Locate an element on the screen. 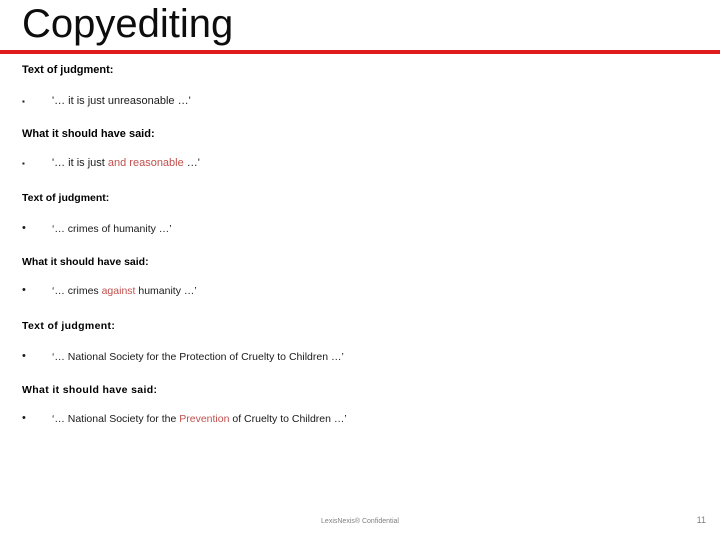 The width and height of the screenshot is (720, 540). correction-quote-highlight: against is located at coordinates (118, 291).